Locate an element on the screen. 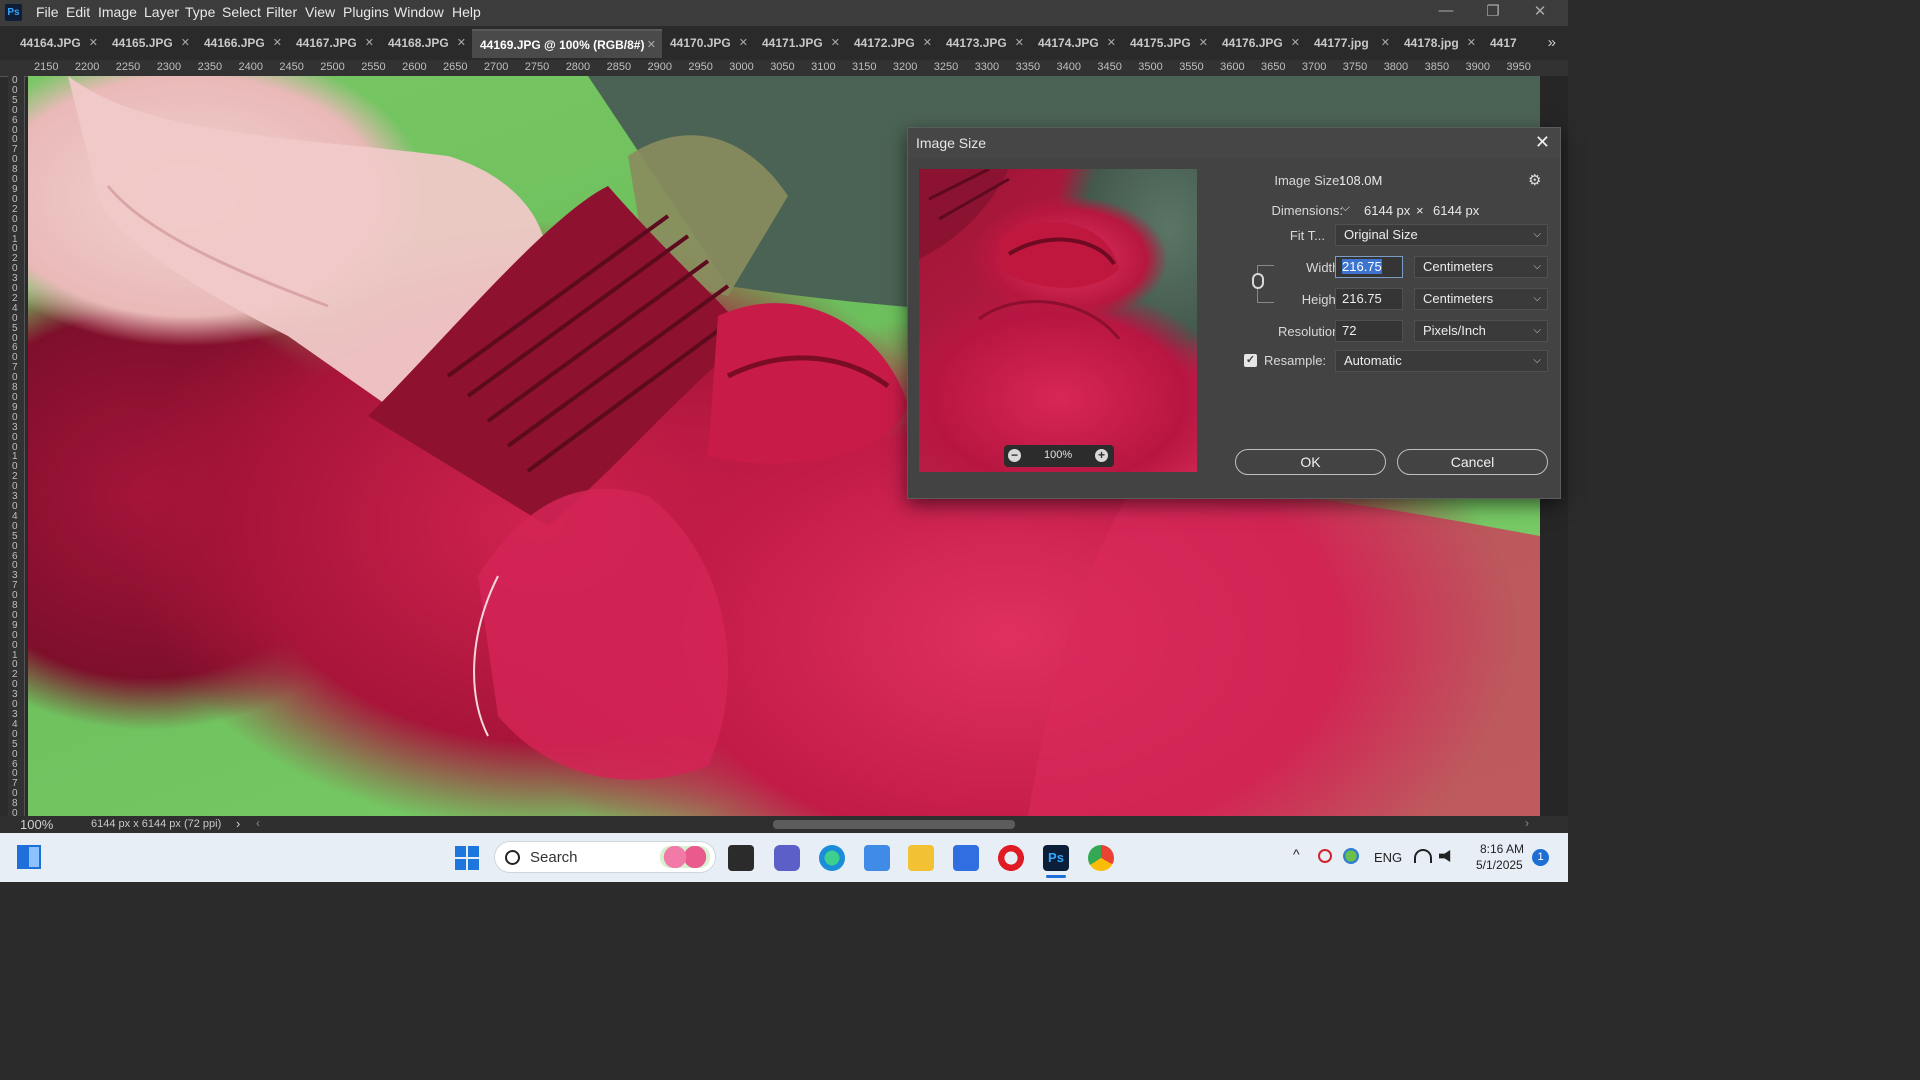 The width and height of the screenshot is (1920, 1080). hscroll-left-icon: ‹ is located at coordinates (258, 823).